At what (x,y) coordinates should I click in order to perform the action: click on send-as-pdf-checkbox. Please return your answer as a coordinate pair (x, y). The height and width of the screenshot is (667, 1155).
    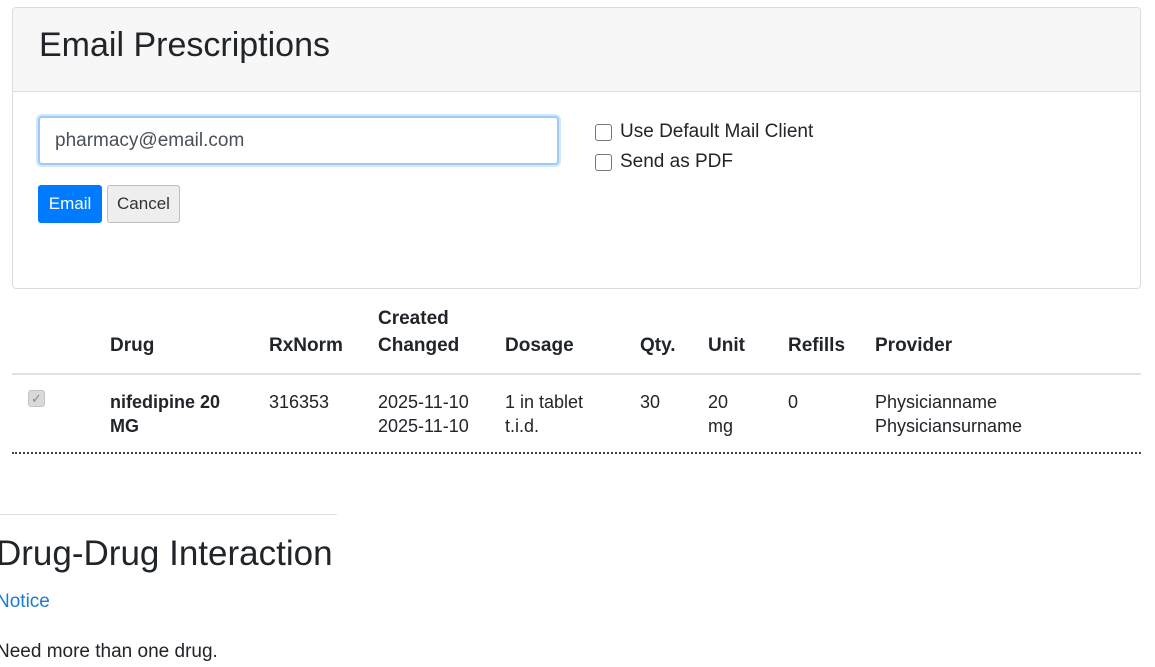
    Looking at the image, I should click on (603, 162).